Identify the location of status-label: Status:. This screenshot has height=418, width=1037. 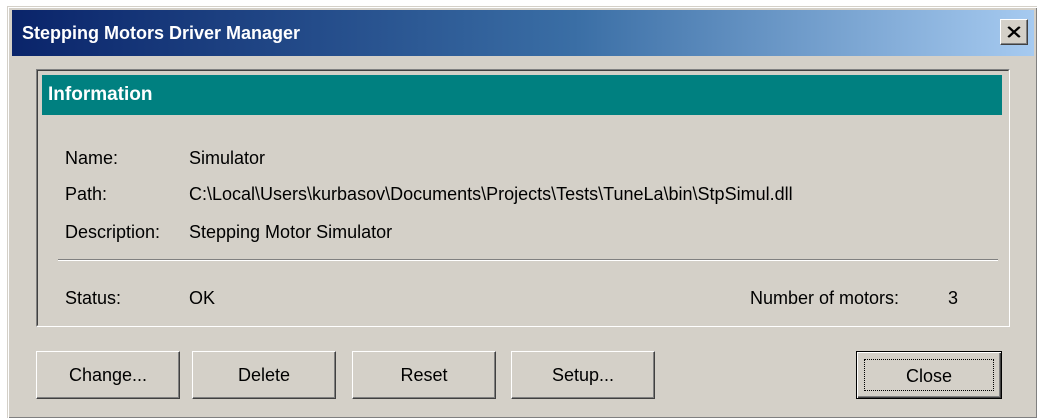
(93, 298).